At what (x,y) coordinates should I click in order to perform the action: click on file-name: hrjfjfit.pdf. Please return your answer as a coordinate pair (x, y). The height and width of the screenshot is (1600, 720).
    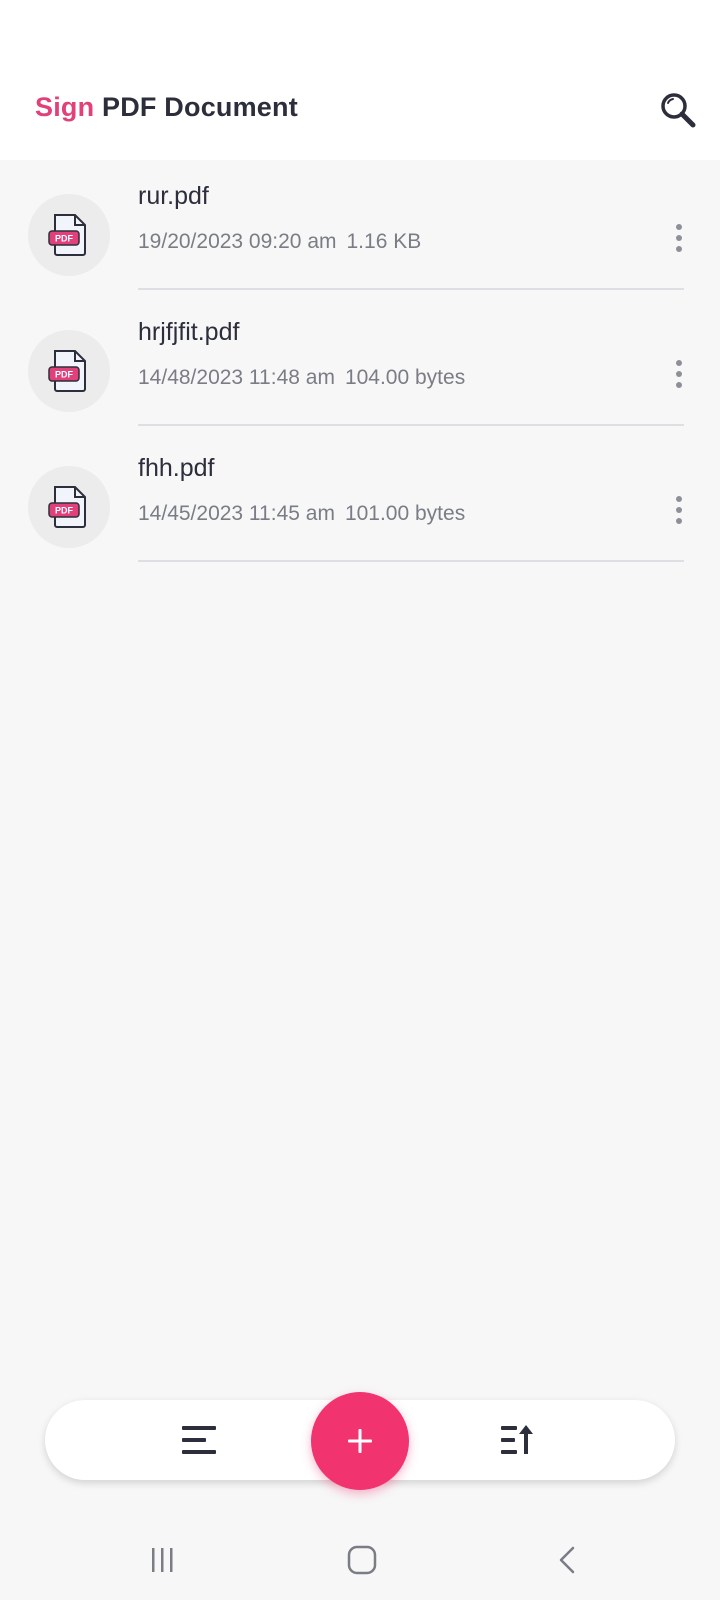
    Looking at the image, I should click on (189, 332).